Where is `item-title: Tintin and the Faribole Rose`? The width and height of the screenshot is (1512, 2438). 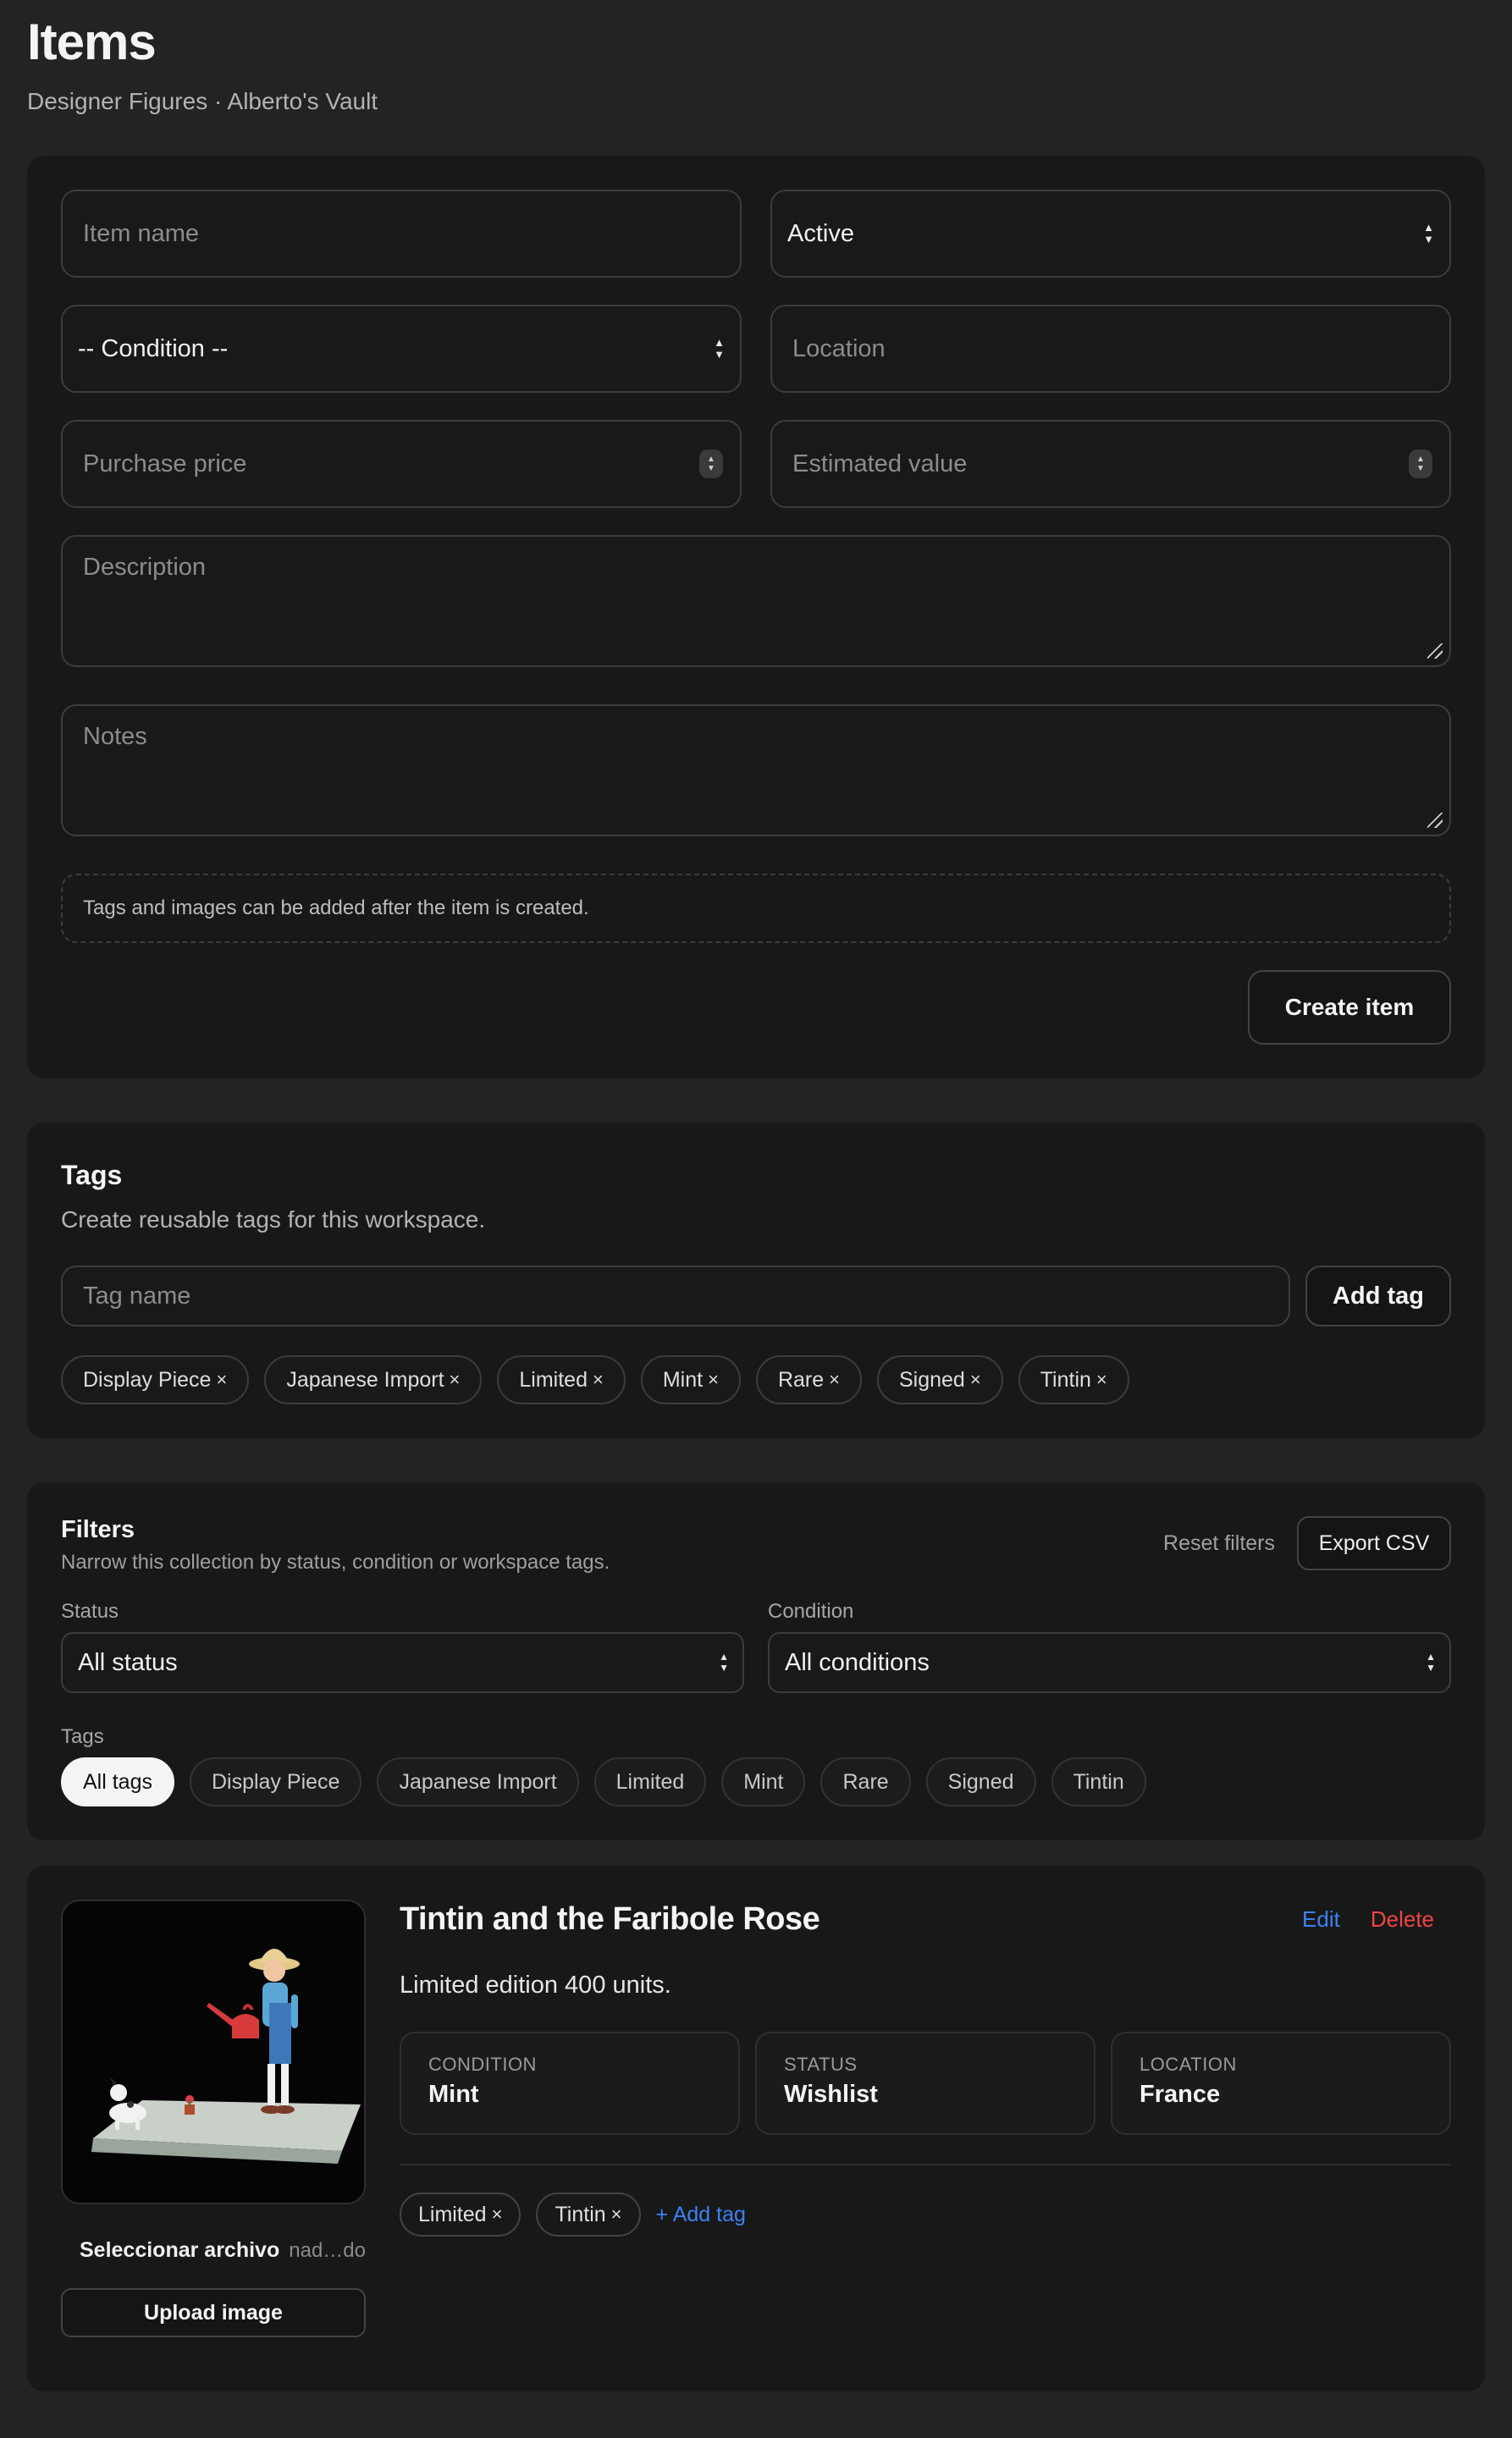
item-title: Tintin and the Faribole Rose is located at coordinates (610, 1919).